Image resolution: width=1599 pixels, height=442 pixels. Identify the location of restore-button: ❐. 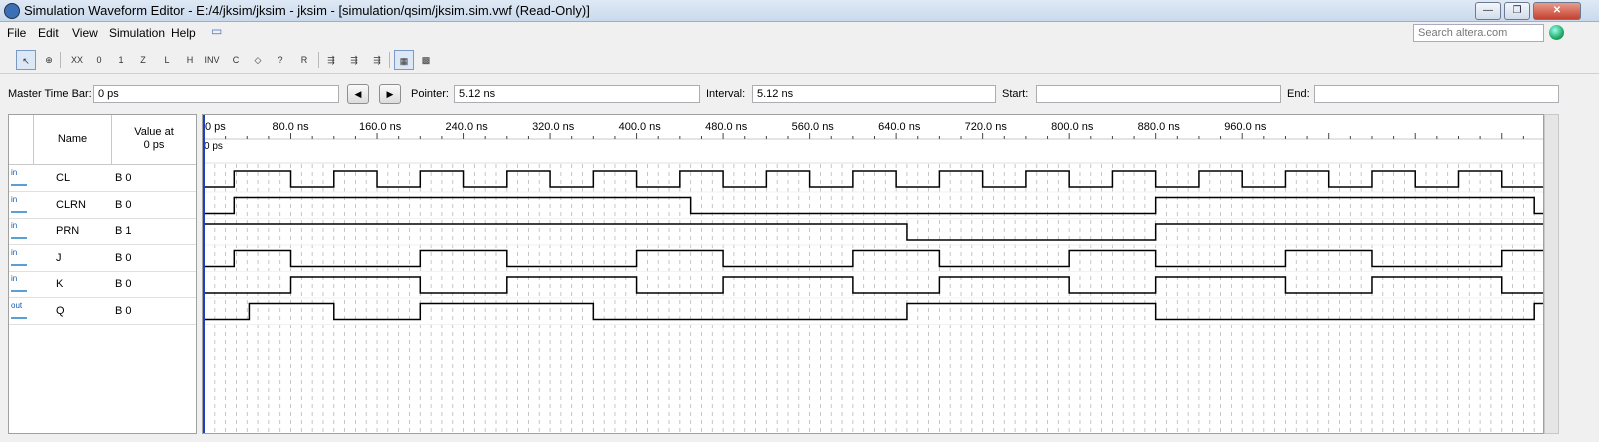
(1517, 11).